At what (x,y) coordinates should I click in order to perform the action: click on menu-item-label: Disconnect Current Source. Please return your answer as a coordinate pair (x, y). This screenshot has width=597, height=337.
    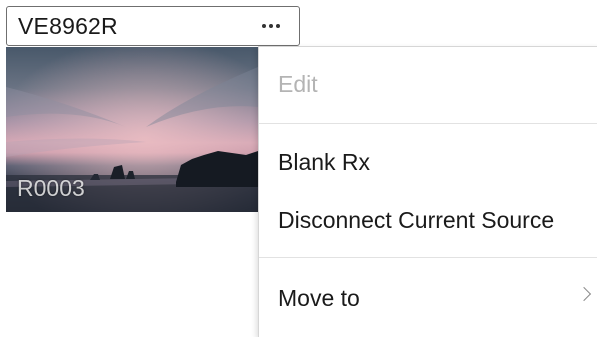
    Looking at the image, I should click on (416, 220).